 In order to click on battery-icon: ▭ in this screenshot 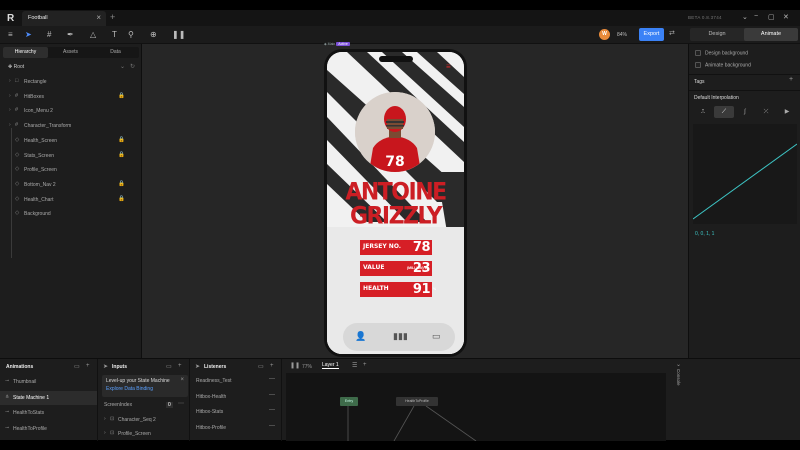, I will do `click(436, 336)`.